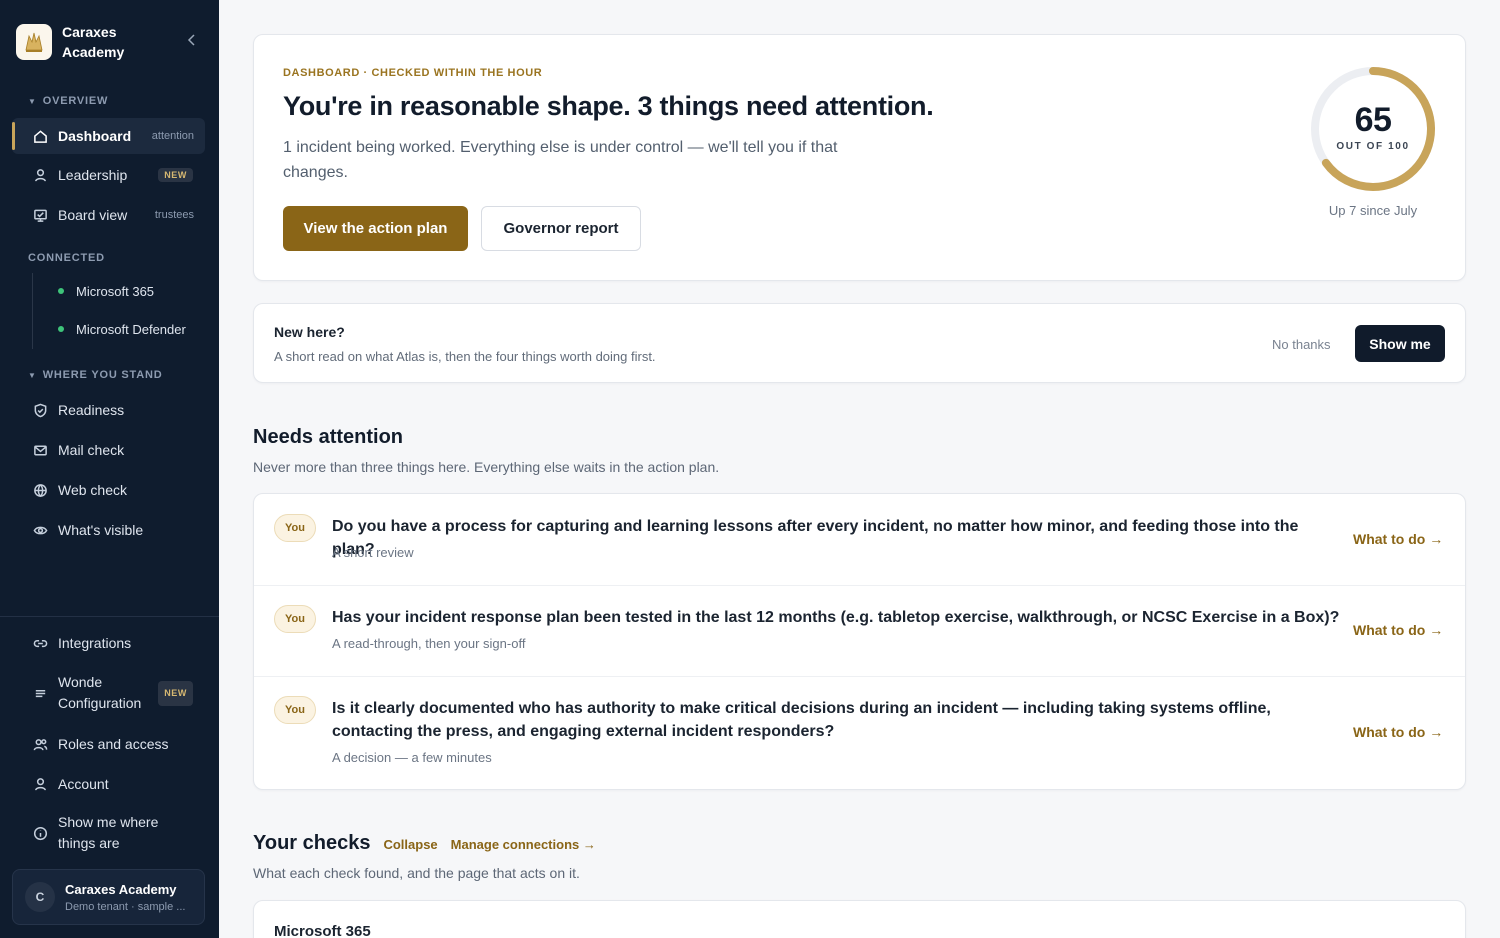 The height and width of the screenshot is (938, 1500). I want to click on sidebar-tag: attention, so click(172, 136).